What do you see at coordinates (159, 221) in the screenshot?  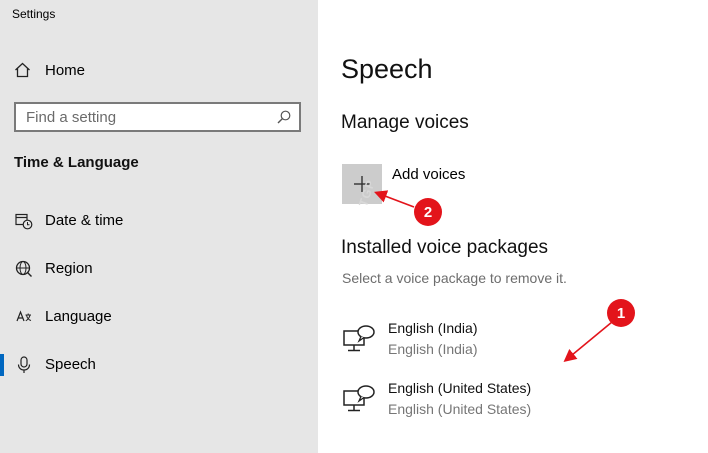 I see `sidebar-item-date-time: Date & time` at bounding box center [159, 221].